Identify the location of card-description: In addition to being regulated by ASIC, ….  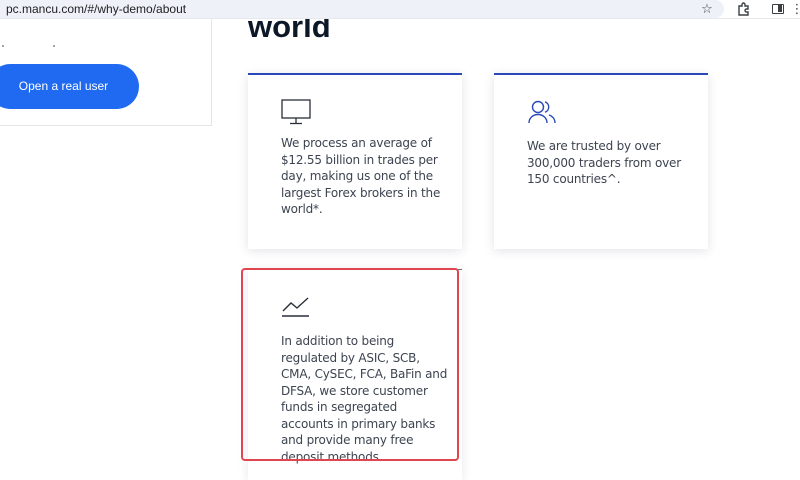
(364, 399).